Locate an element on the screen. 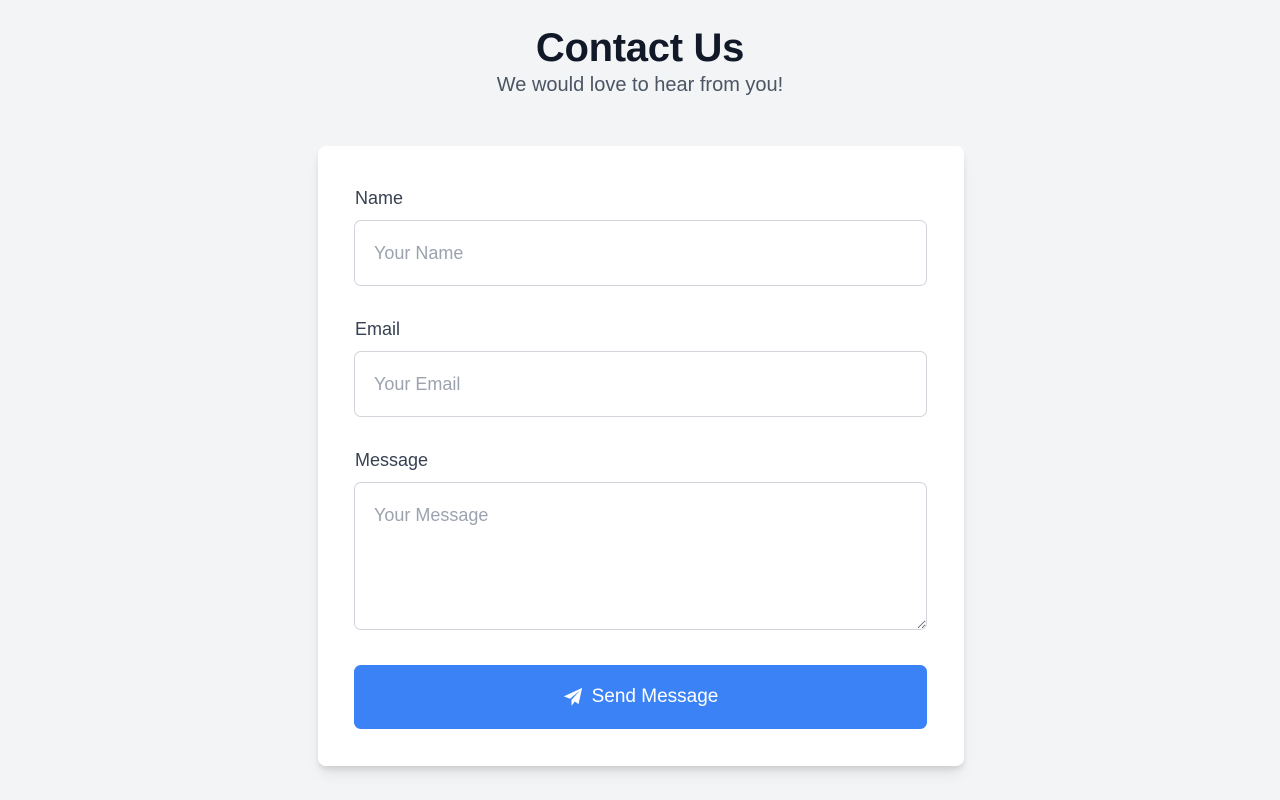 The height and width of the screenshot is (800, 1280). send-message-label: Send Message is located at coordinates (655, 696).